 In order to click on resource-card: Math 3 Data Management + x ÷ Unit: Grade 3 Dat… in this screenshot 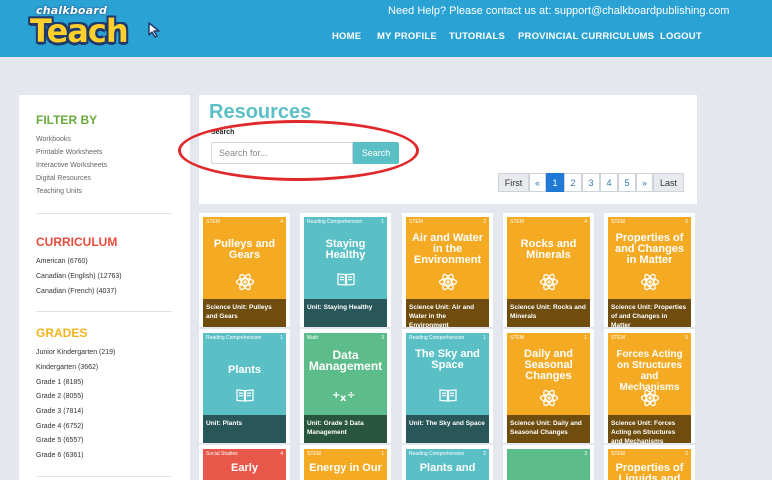, I will do `click(345, 386)`.